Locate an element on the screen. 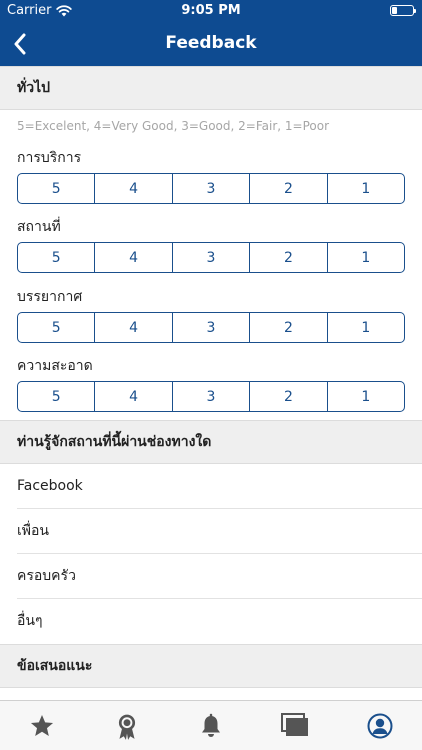 The height and width of the screenshot is (750, 422). navigation-bar: Feedback is located at coordinates (211, 44).